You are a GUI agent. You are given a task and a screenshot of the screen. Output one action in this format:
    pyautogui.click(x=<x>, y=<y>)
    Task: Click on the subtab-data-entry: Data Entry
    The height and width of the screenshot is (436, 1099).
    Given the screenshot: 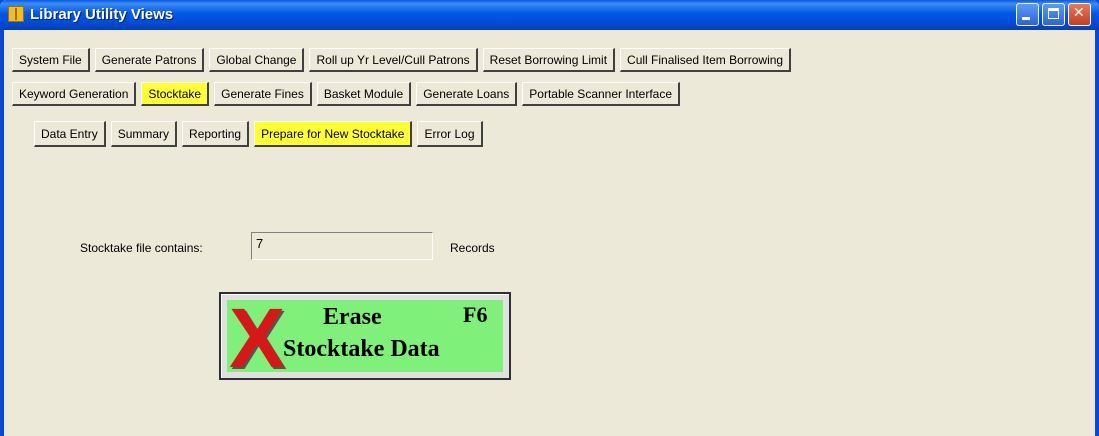 What is the action you would take?
    pyautogui.click(x=70, y=134)
    